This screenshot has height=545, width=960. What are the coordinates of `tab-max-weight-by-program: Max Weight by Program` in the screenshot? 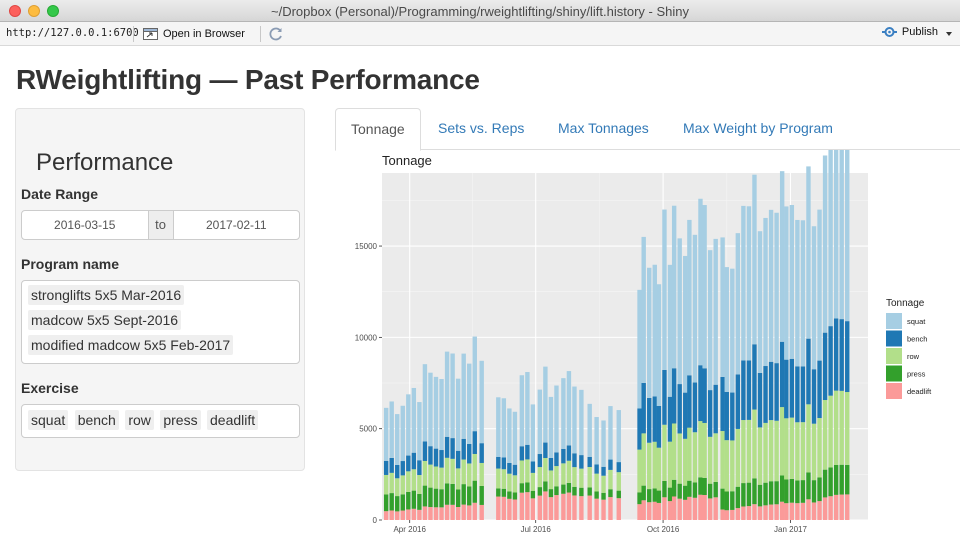 It's located at (758, 129).